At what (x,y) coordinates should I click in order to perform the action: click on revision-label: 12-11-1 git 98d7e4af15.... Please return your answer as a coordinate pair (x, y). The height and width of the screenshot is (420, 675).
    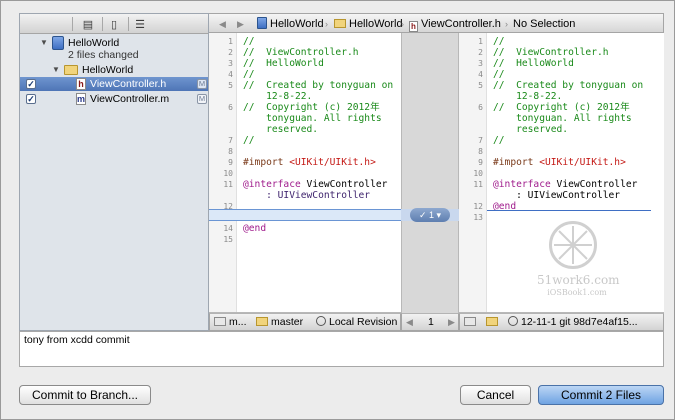
    Looking at the image, I should click on (579, 322).